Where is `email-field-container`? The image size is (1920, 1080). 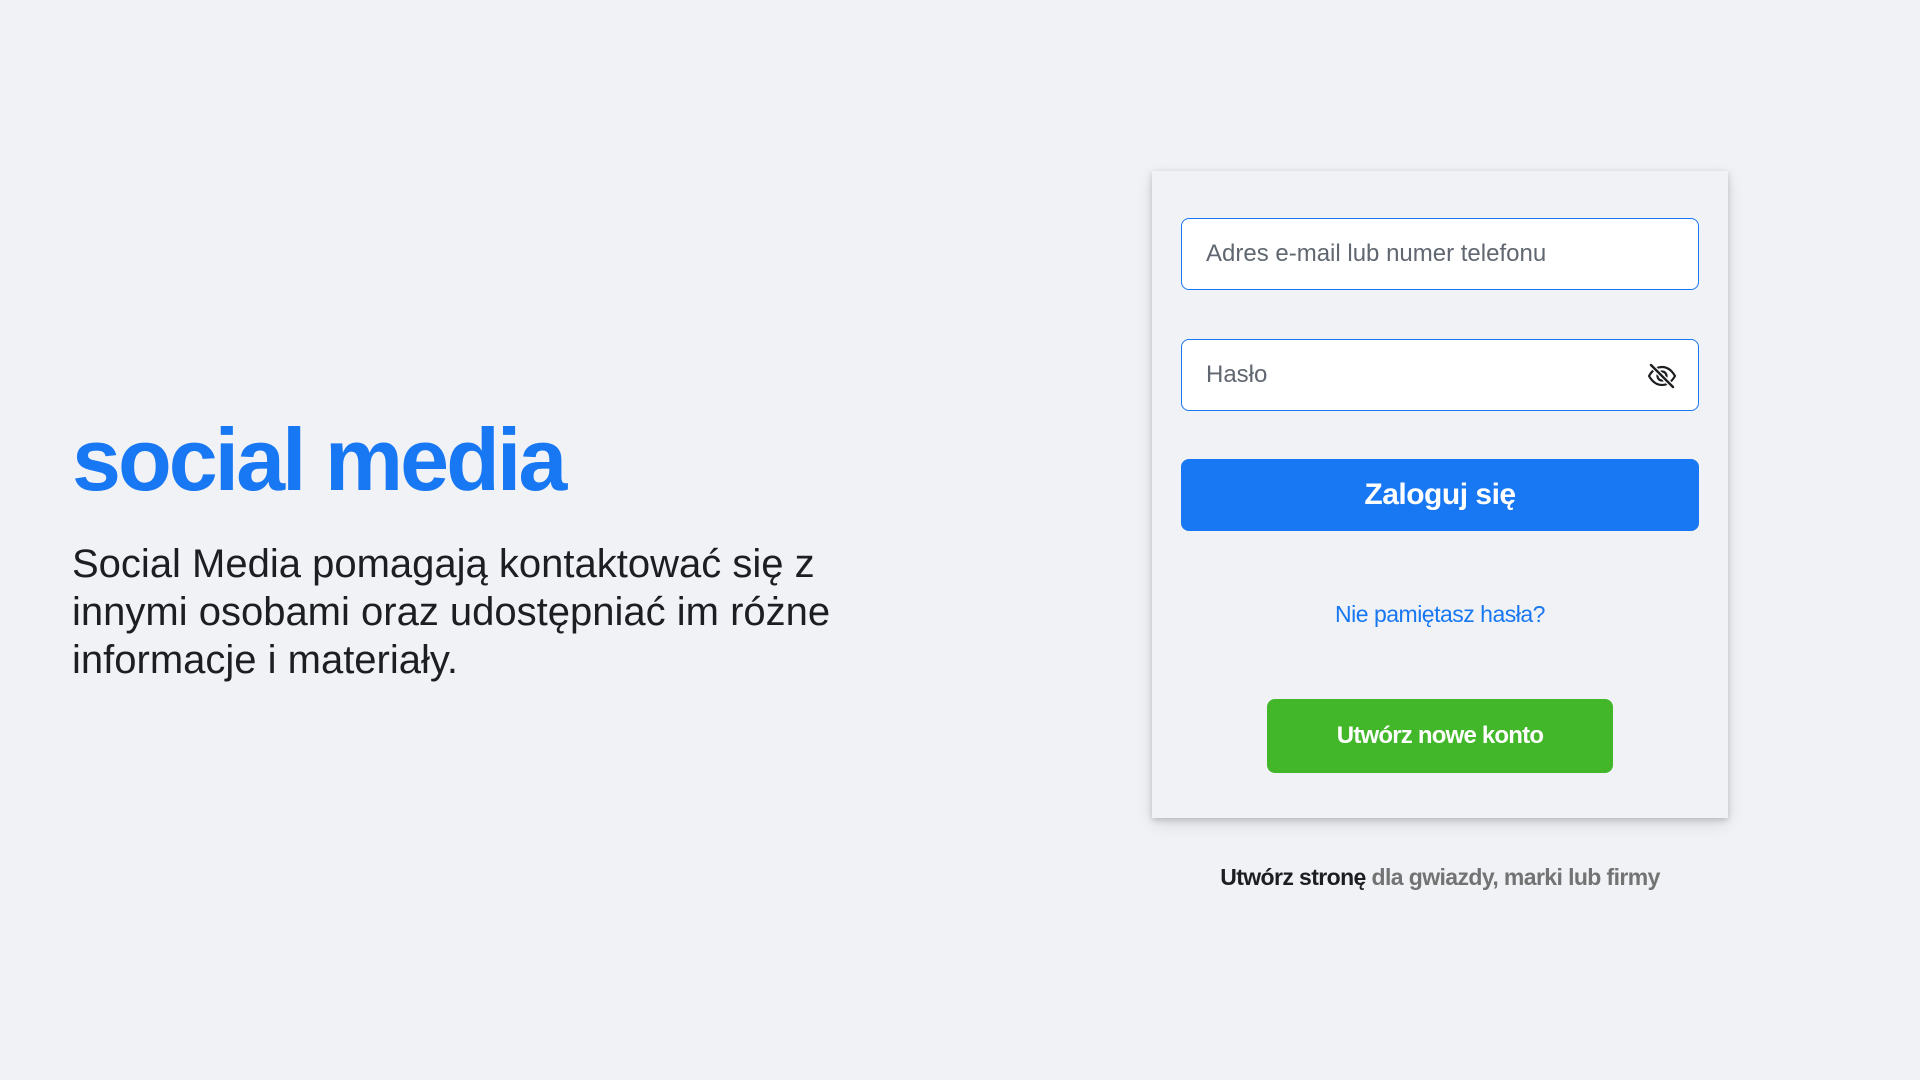
email-field-container is located at coordinates (1440, 254).